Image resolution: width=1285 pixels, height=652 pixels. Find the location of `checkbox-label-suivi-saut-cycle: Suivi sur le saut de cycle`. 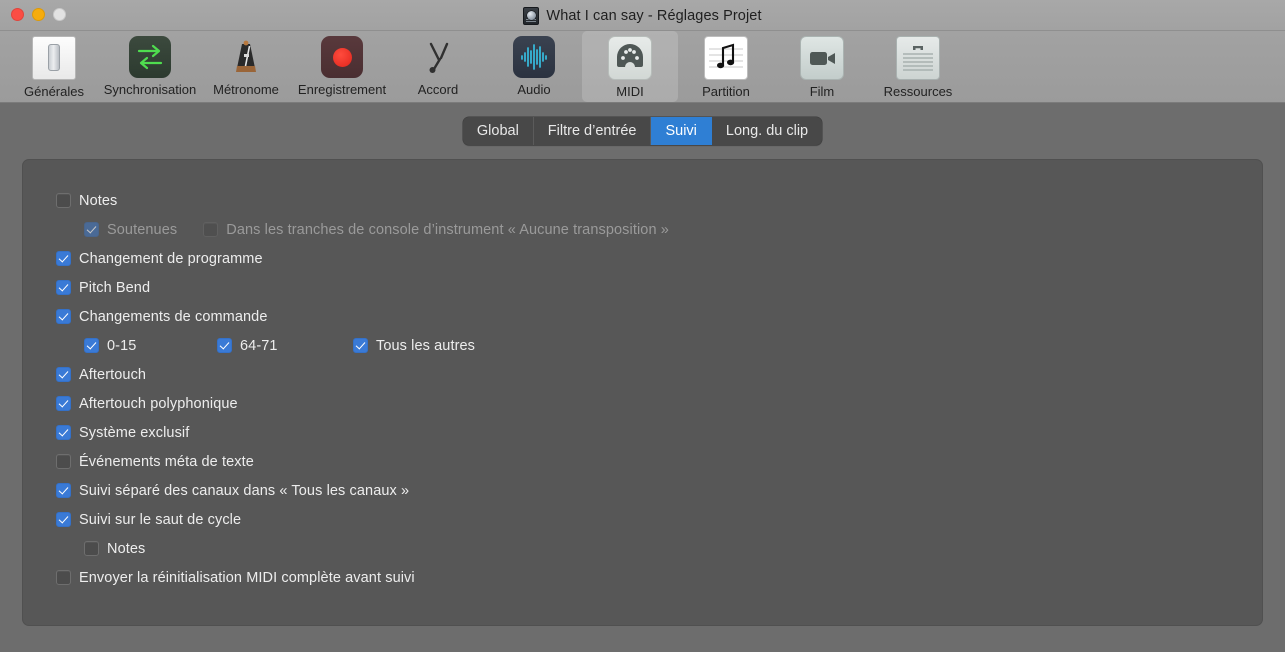

checkbox-label-suivi-saut-cycle: Suivi sur le saut de cycle is located at coordinates (160, 519).